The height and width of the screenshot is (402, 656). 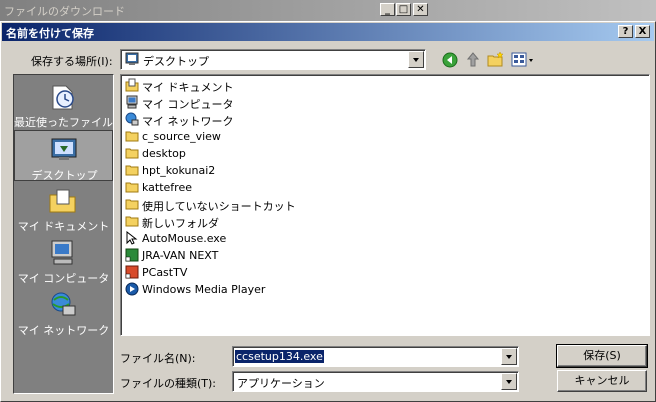 What do you see at coordinates (64, 11) in the screenshot?
I see `background-window-title: ファイルのダウンロード` at bounding box center [64, 11].